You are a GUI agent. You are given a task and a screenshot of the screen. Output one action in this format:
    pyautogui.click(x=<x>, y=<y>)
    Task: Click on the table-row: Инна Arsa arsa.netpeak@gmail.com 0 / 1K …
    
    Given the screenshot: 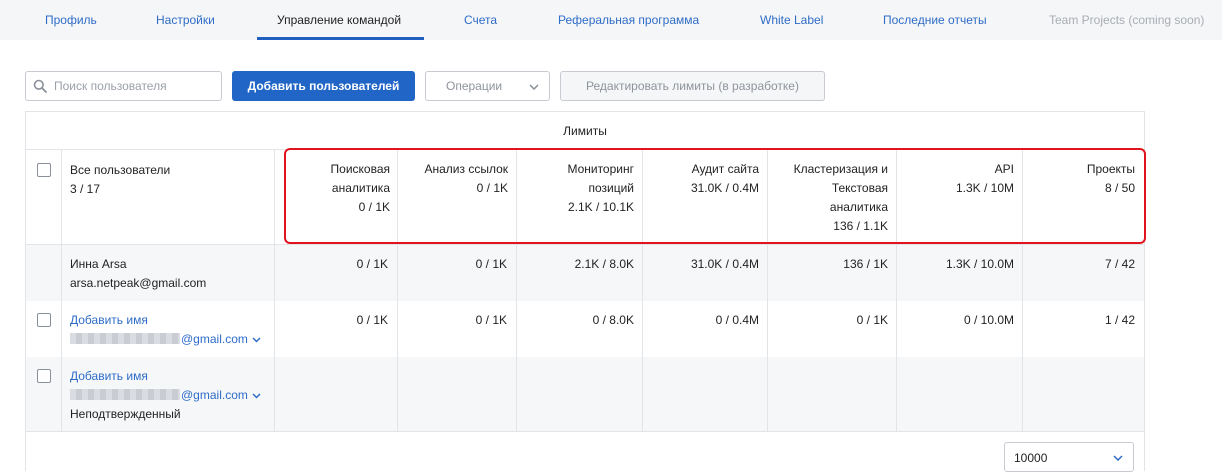 What is the action you would take?
    pyautogui.click(x=585, y=273)
    